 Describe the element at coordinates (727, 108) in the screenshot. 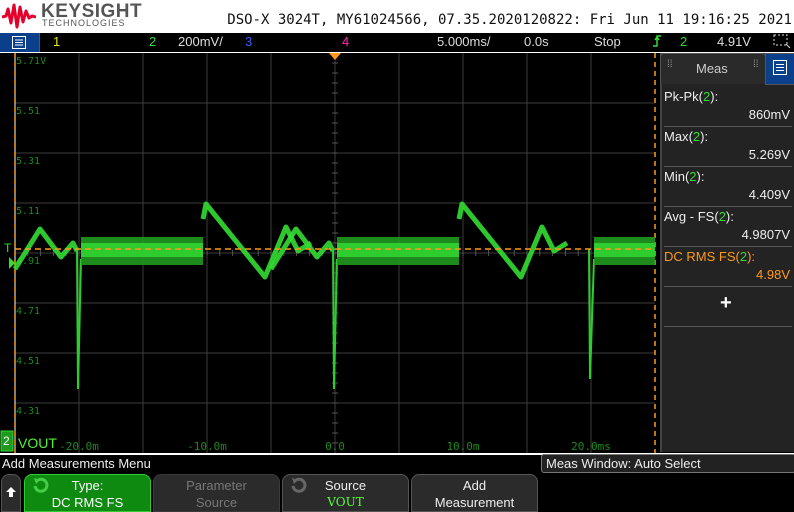

I see `measurement-item: Pk-Pk(2): 860mV` at that location.